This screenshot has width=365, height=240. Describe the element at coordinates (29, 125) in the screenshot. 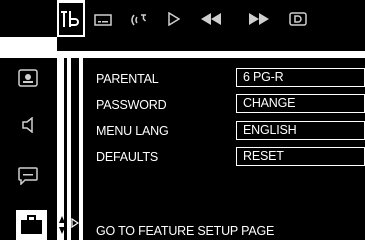

I see `audio-setup-icon` at that location.